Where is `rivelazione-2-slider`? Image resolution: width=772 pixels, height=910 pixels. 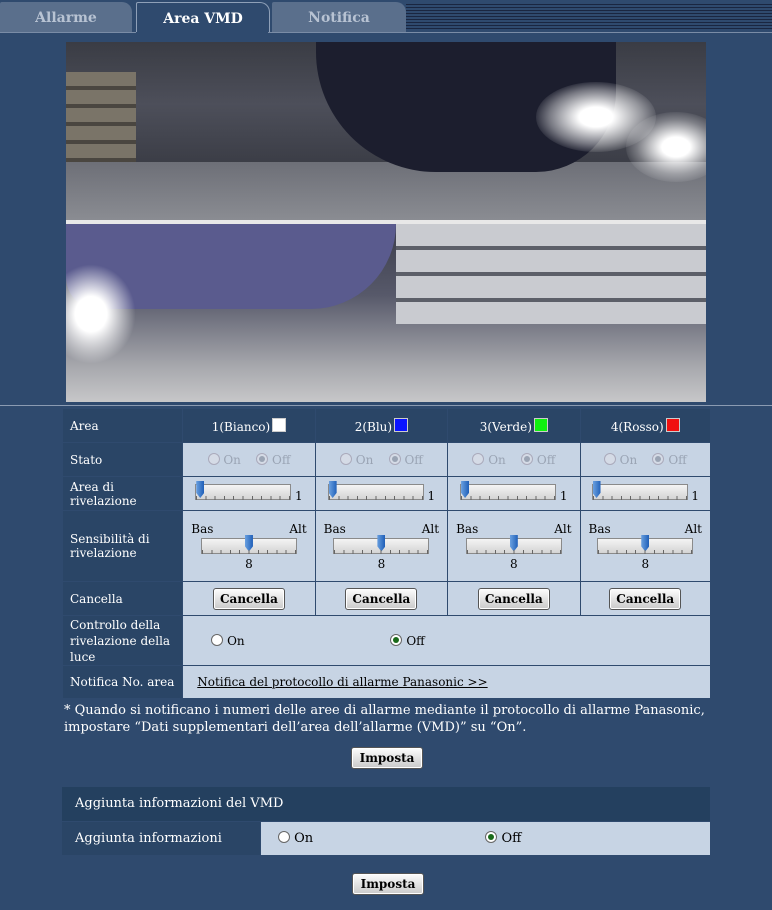
rivelazione-2-slider is located at coordinates (375, 490).